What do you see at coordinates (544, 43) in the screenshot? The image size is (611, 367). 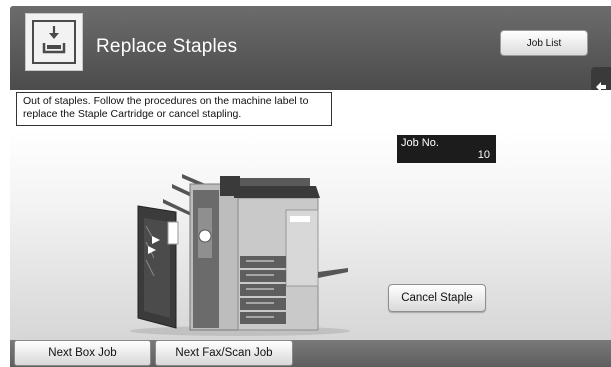 I see `job-list-button: Job List` at bounding box center [544, 43].